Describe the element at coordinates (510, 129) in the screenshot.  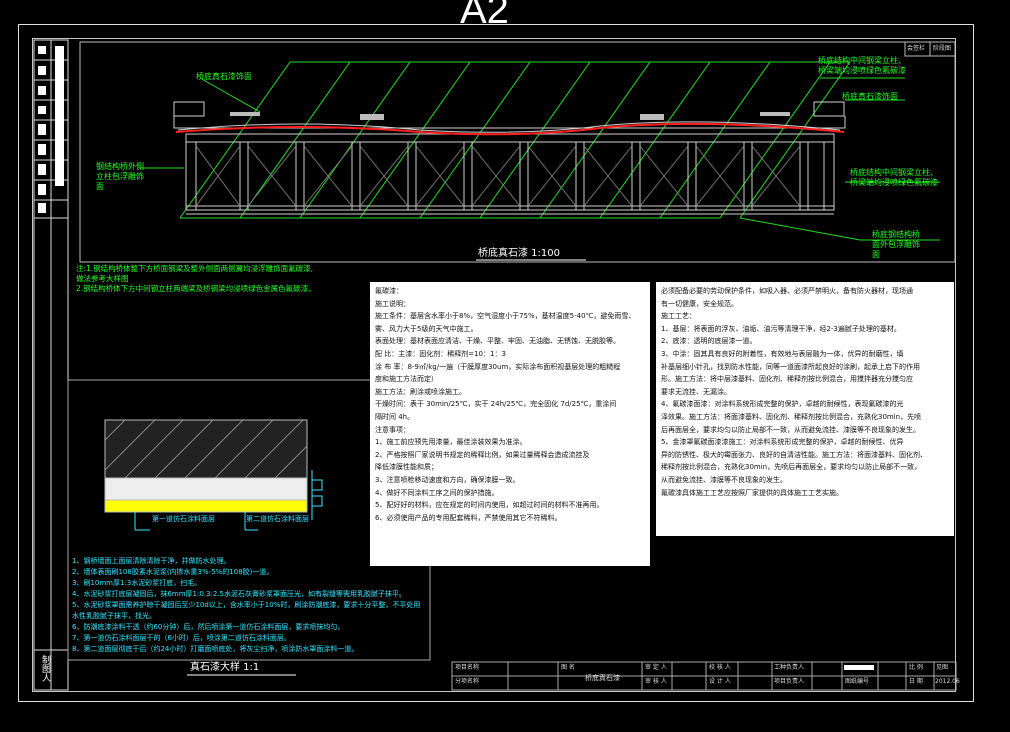
I see `deck-paint-line` at that location.